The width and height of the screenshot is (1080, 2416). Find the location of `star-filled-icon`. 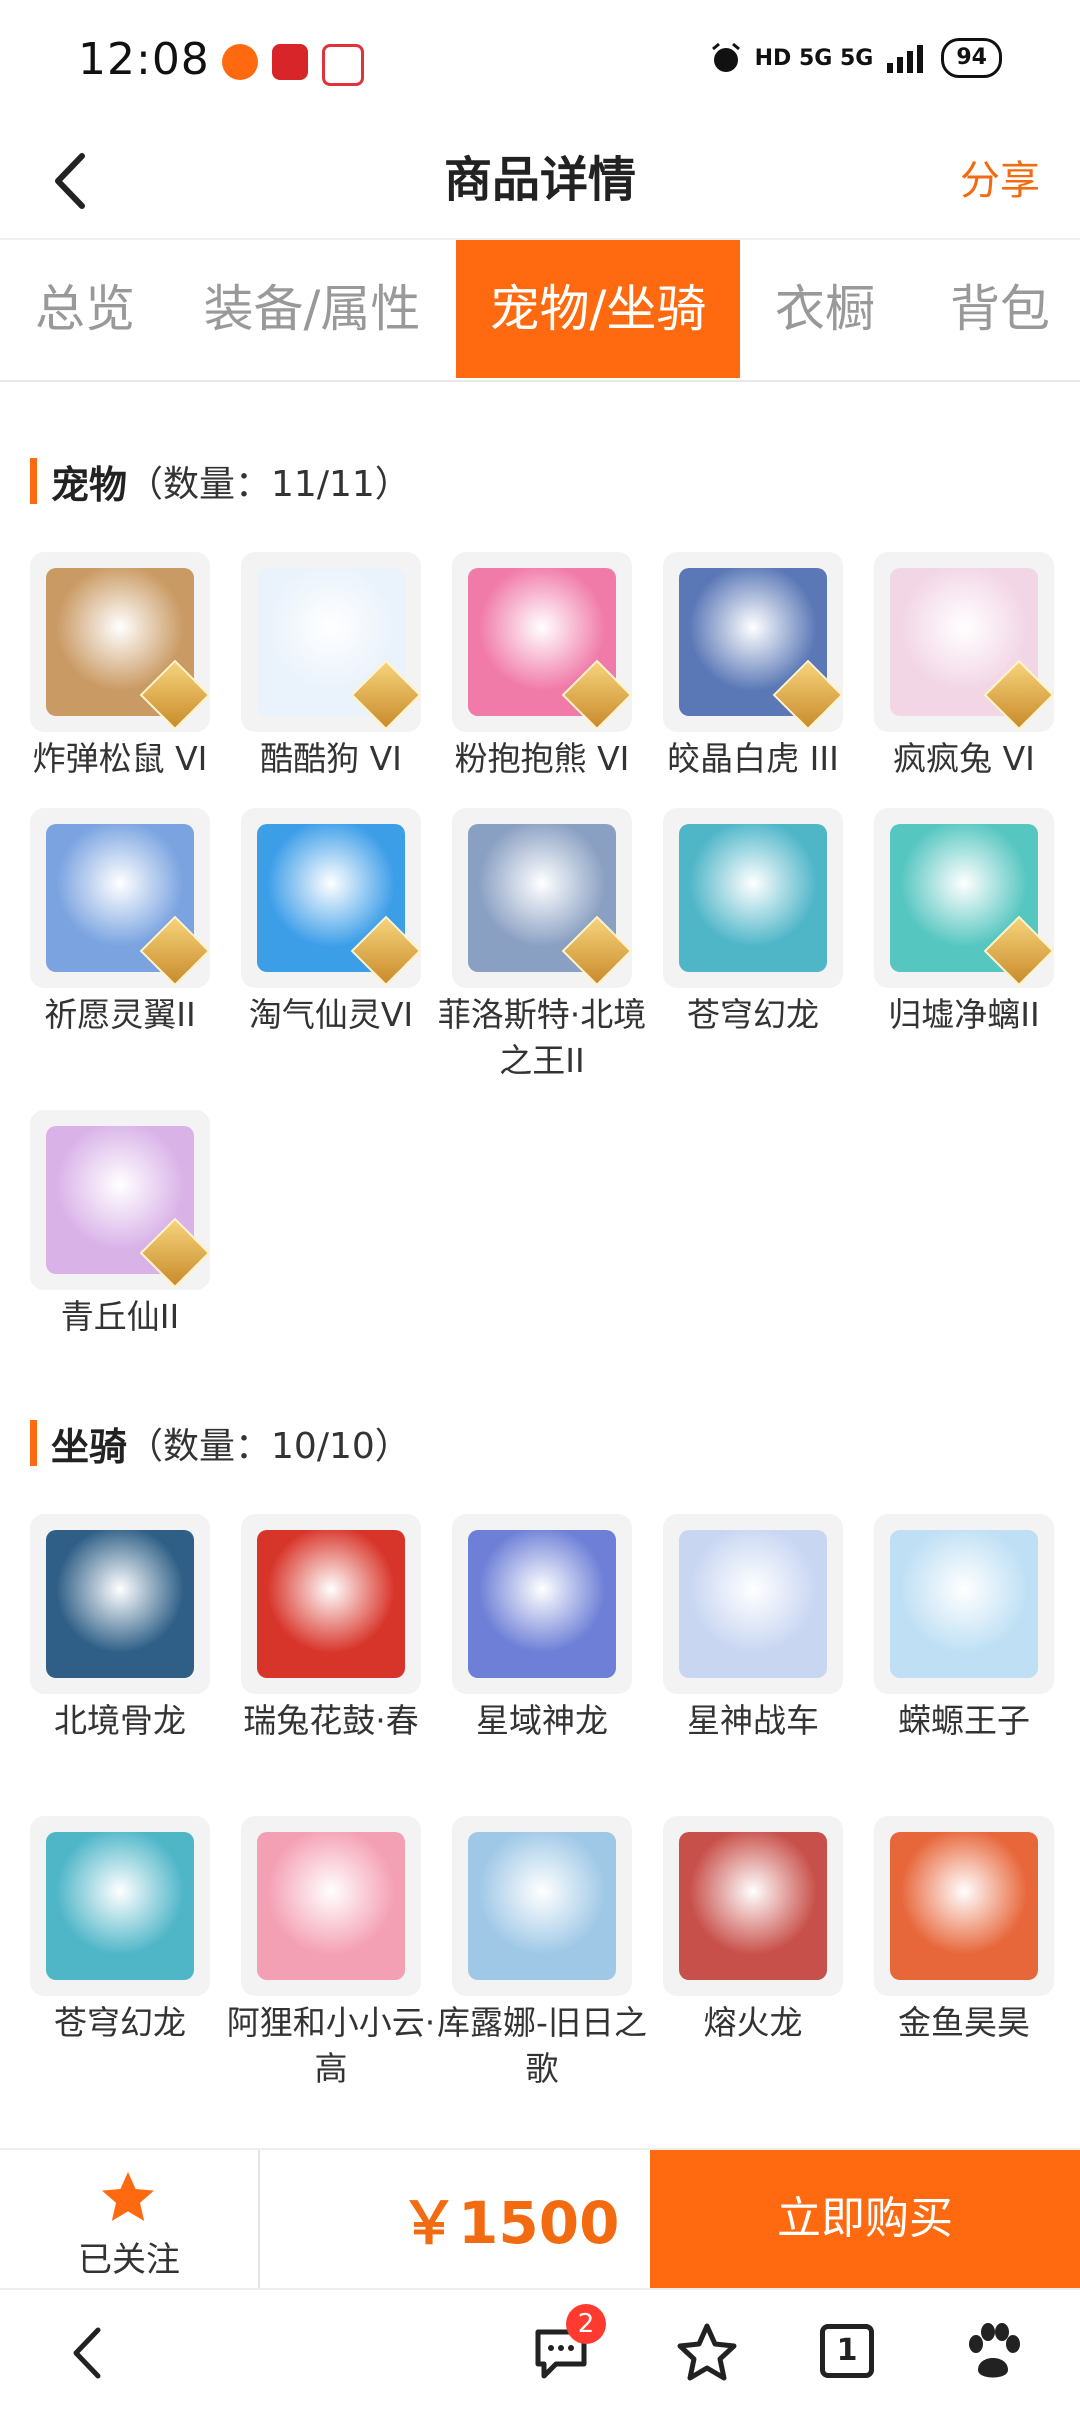

star-filled-icon is located at coordinates (128, 2196).